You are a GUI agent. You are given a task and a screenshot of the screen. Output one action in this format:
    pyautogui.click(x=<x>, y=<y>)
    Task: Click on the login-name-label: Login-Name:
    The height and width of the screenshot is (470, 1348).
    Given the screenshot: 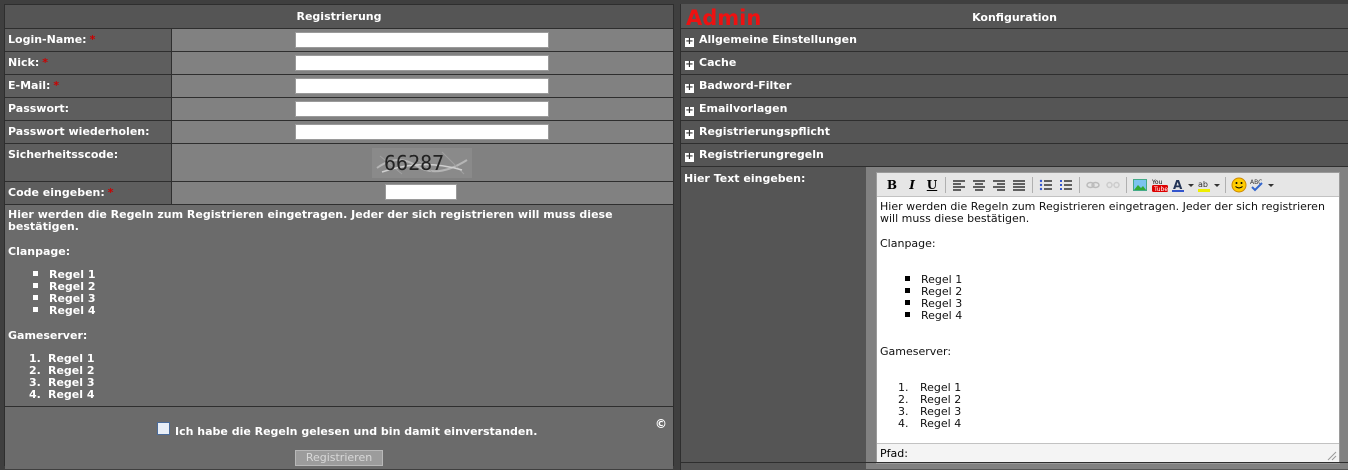 What is the action you would take?
    pyautogui.click(x=47, y=39)
    